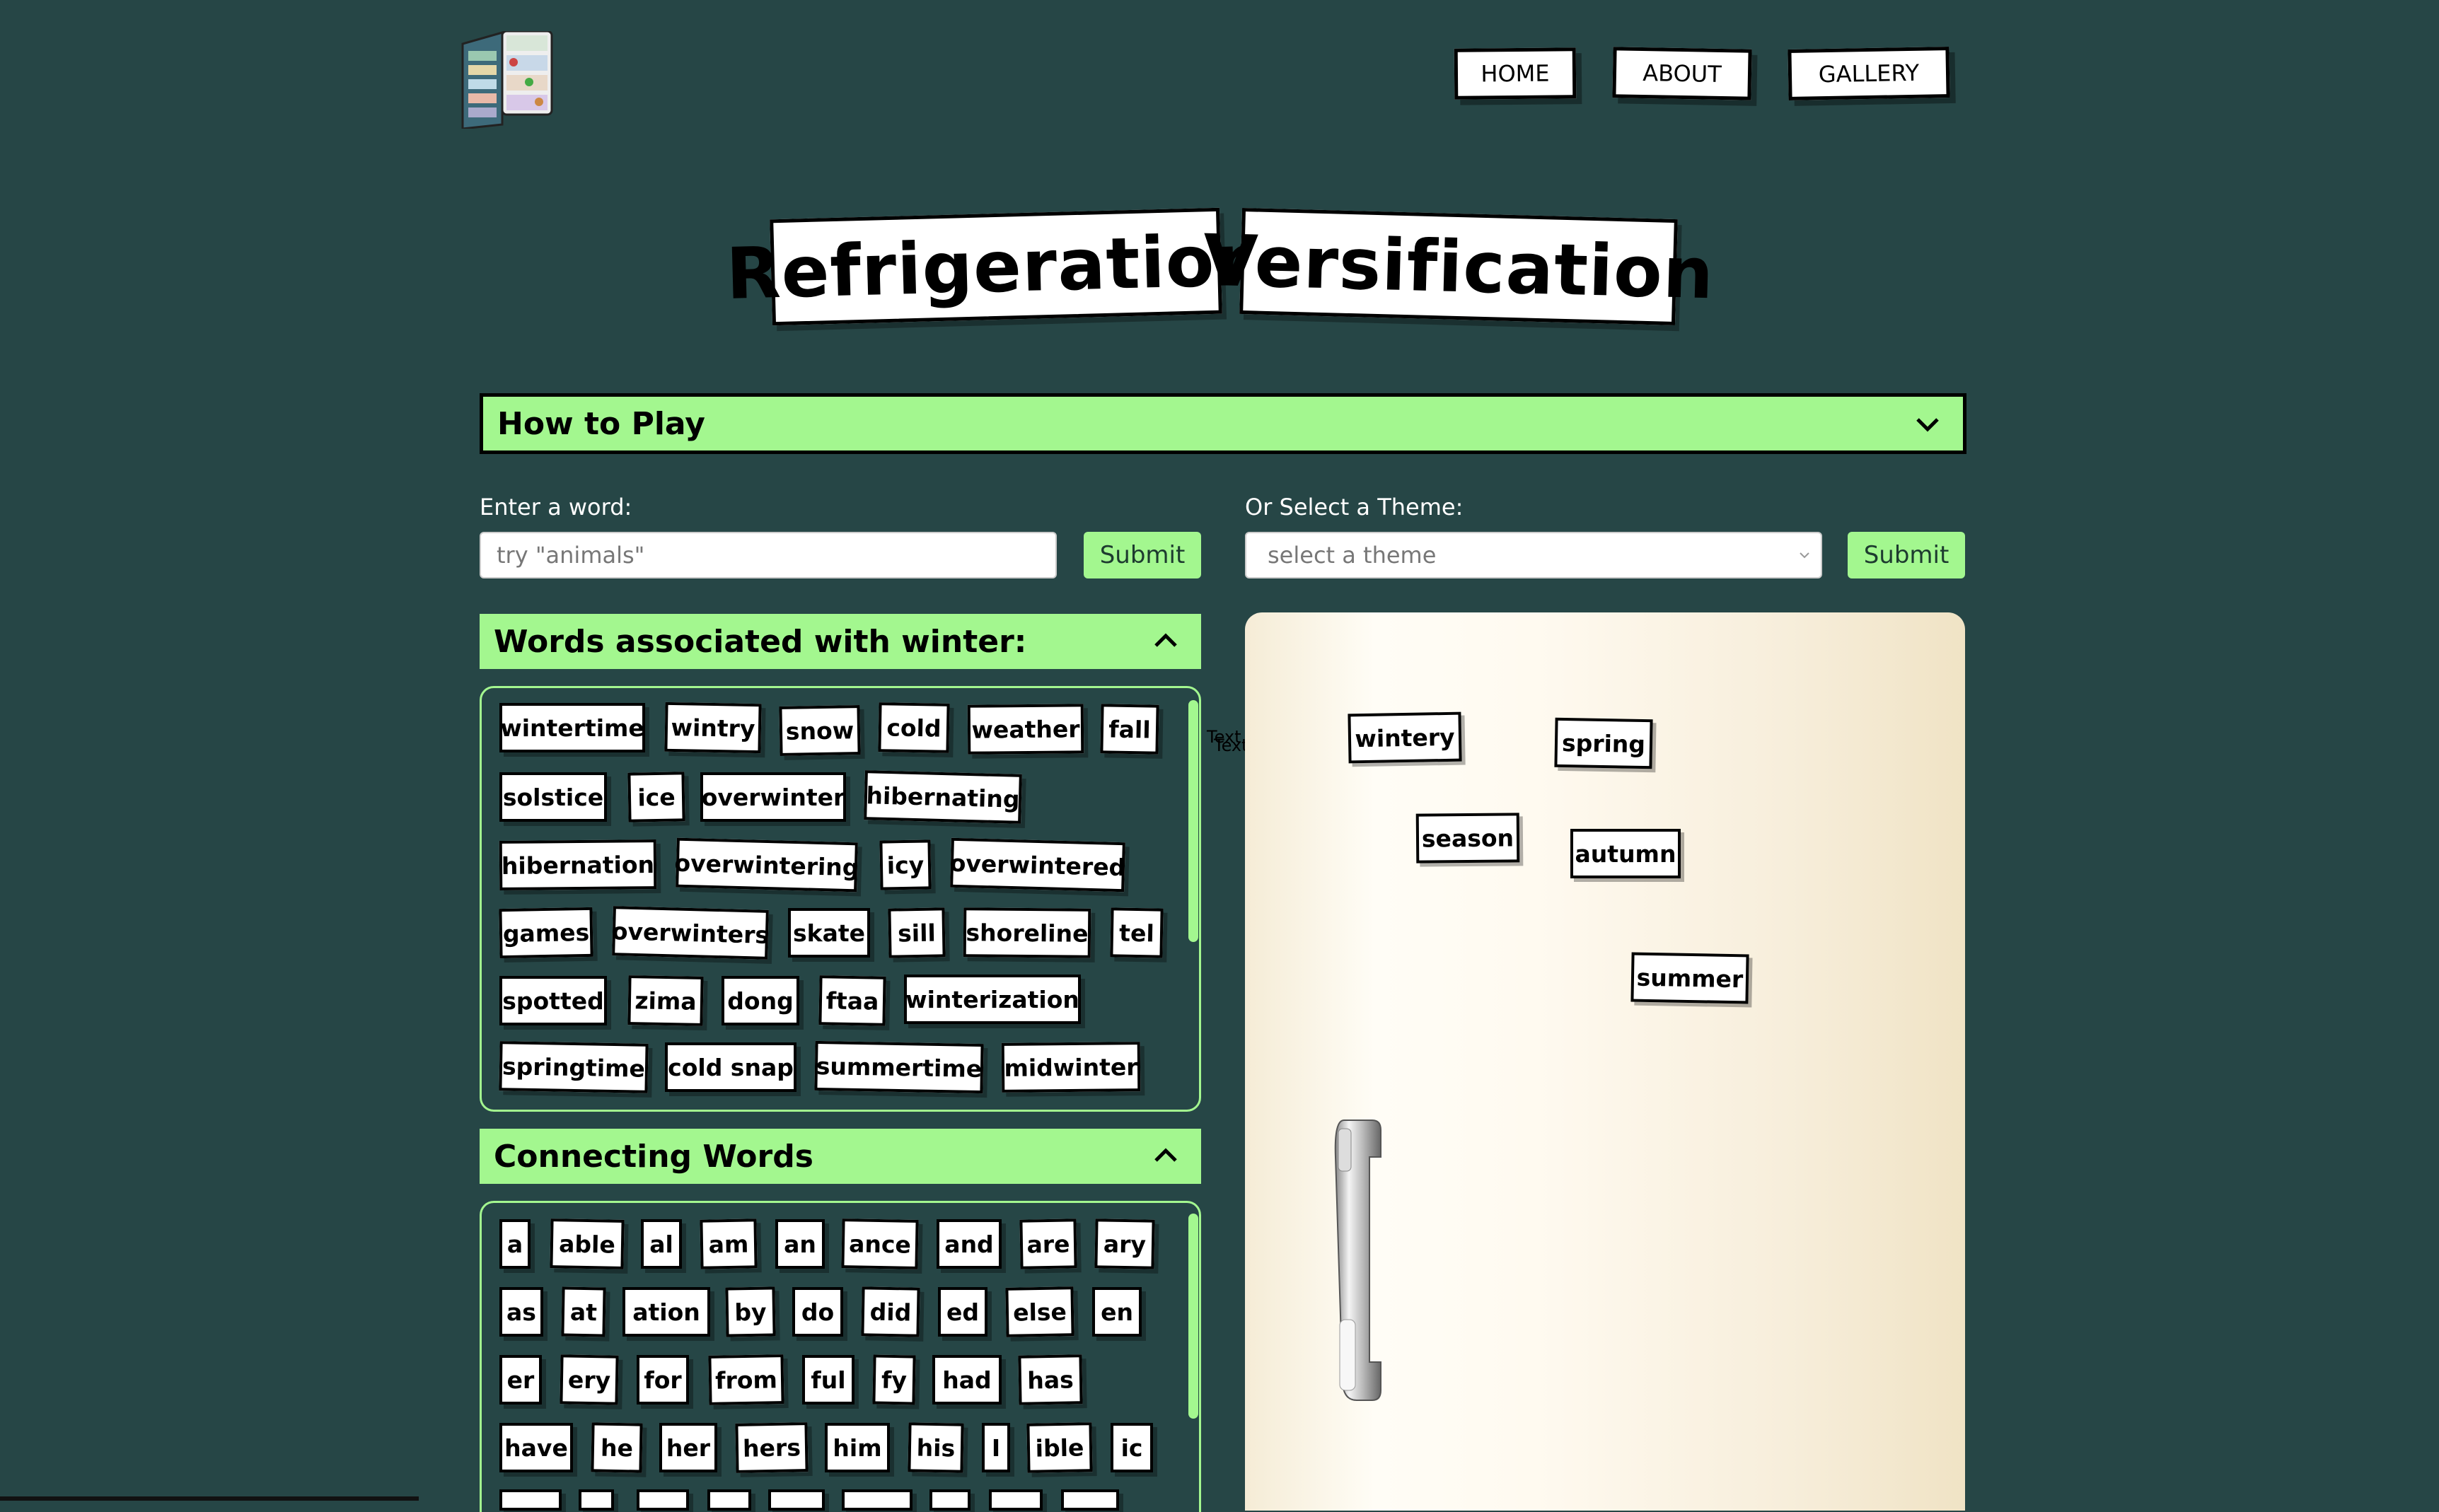  Describe the element at coordinates (1129, 729) in the screenshot. I see `word-tile: fall` at that location.